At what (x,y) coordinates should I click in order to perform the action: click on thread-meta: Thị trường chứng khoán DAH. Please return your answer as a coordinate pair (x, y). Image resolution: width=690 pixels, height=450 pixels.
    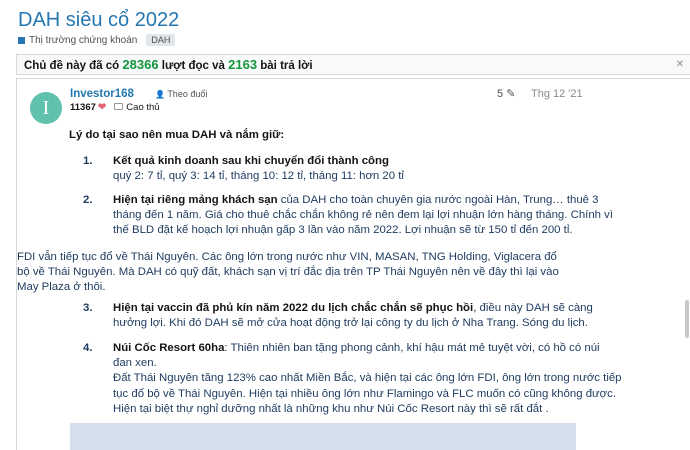
    Looking at the image, I should click on (97, 40).